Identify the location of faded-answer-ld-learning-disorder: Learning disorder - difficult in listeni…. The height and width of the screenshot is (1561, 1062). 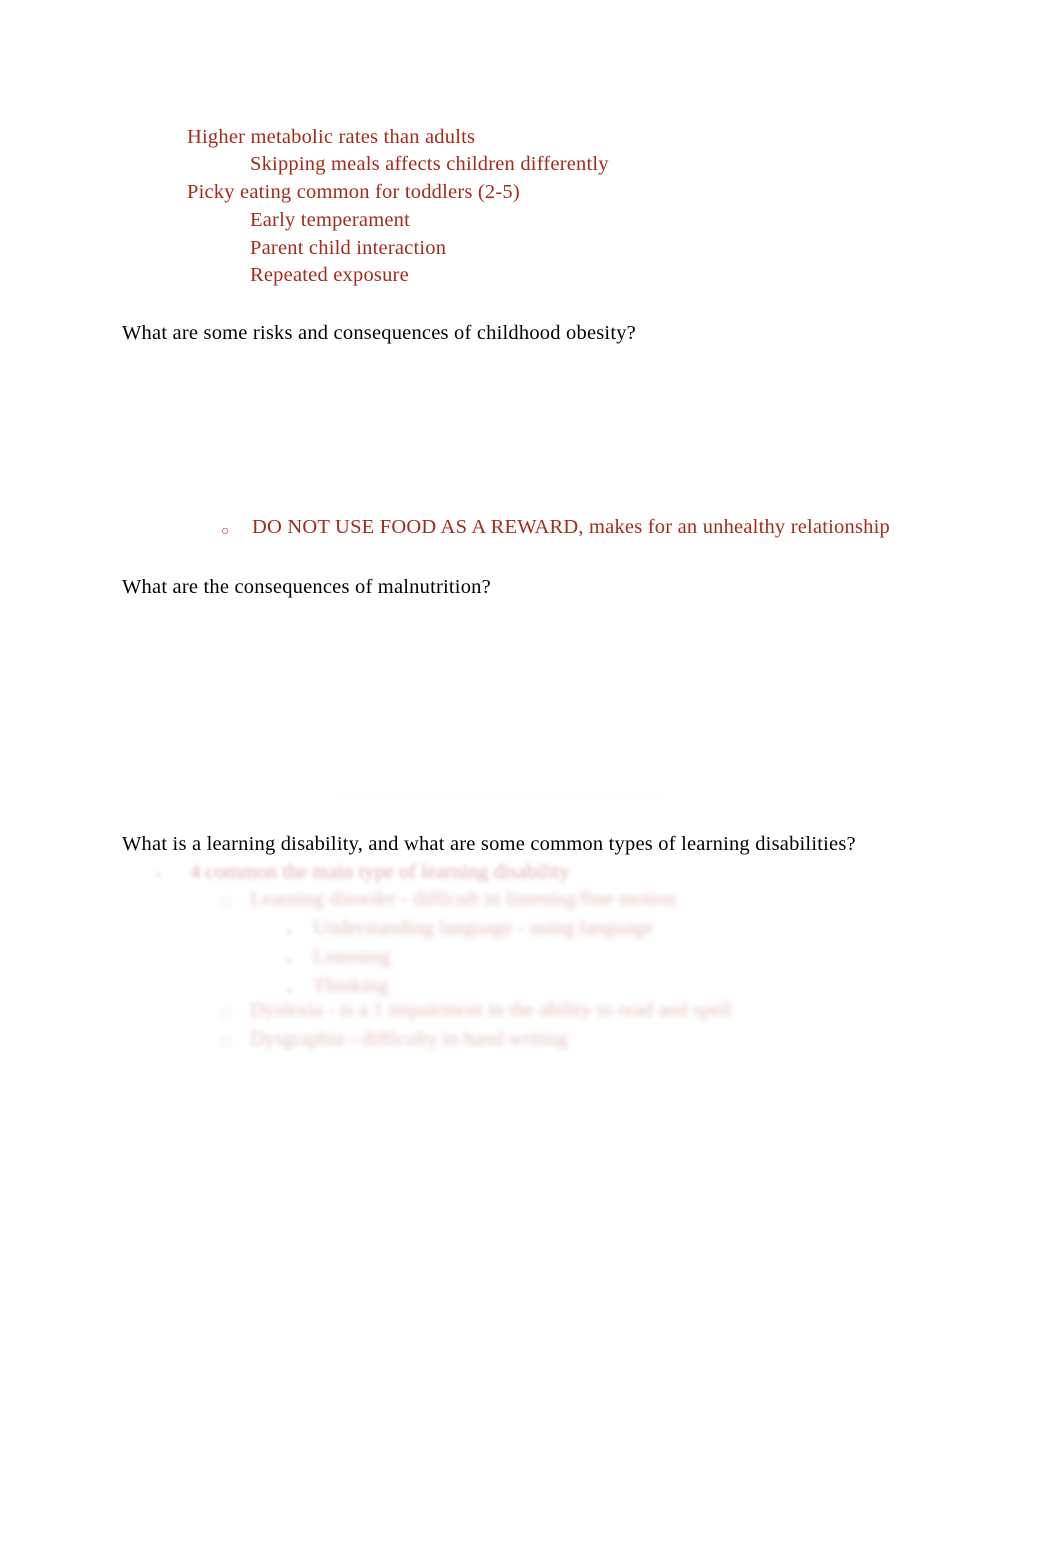
(463, 899).